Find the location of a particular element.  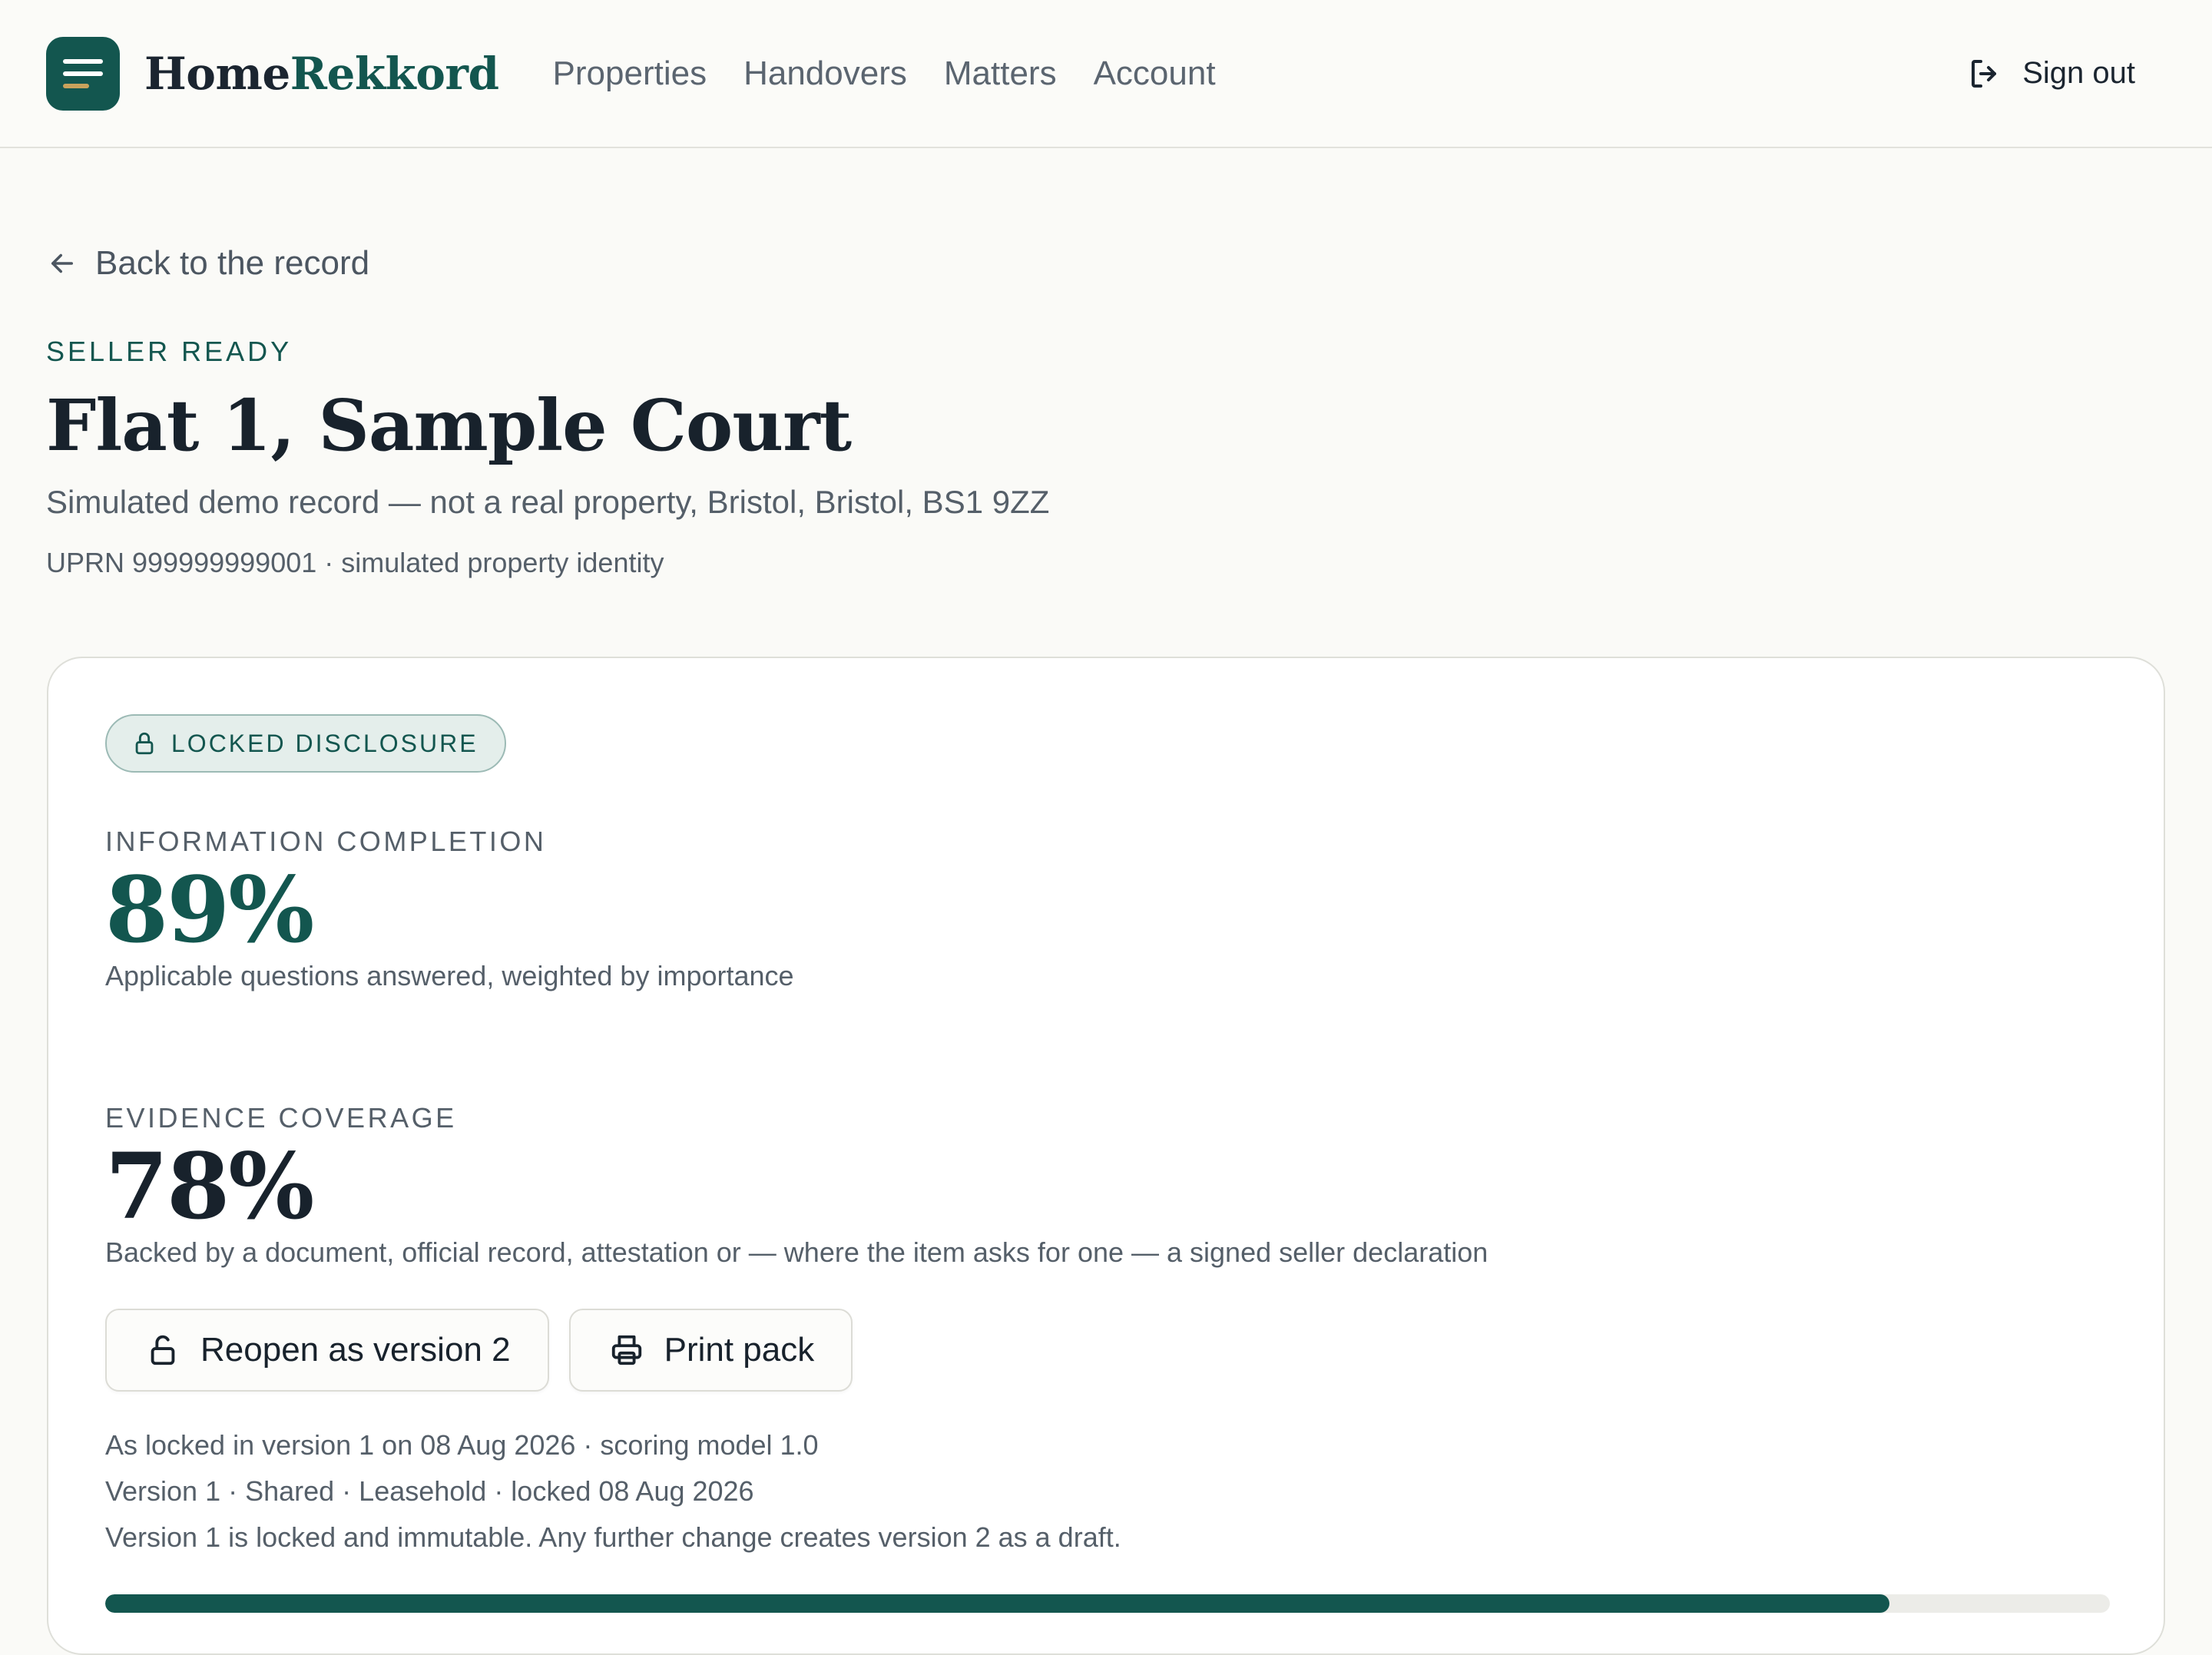

locked-disclosure-badge: LOCKED DISCLOSURE is located at coordinates (305, 743).